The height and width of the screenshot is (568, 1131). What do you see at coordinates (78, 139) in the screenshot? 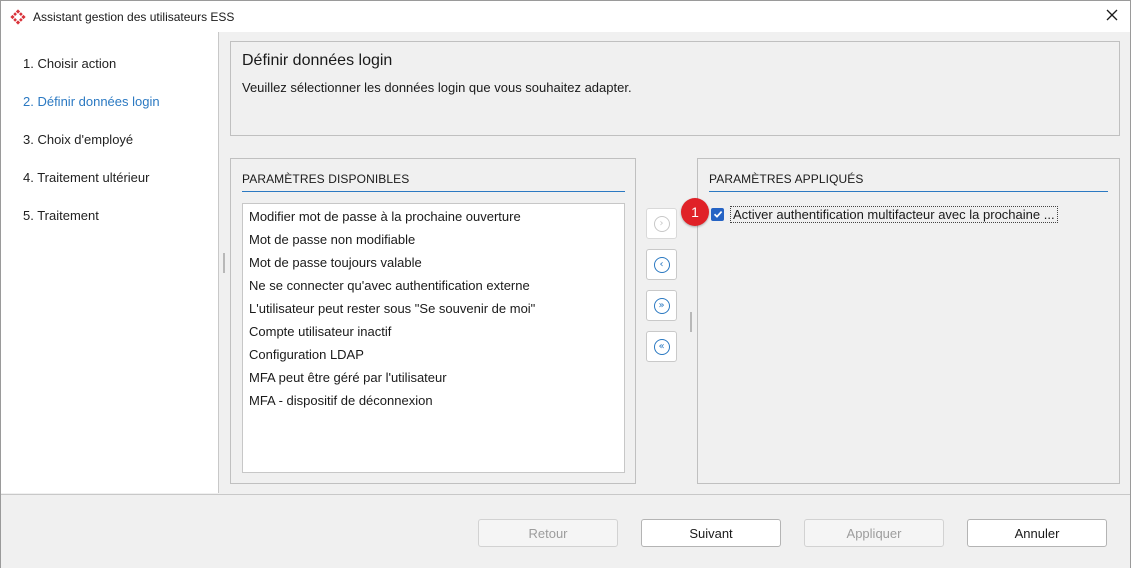
I see `step-choose-employee: 3. Choix d'employé` at bounding box center [78, 139].